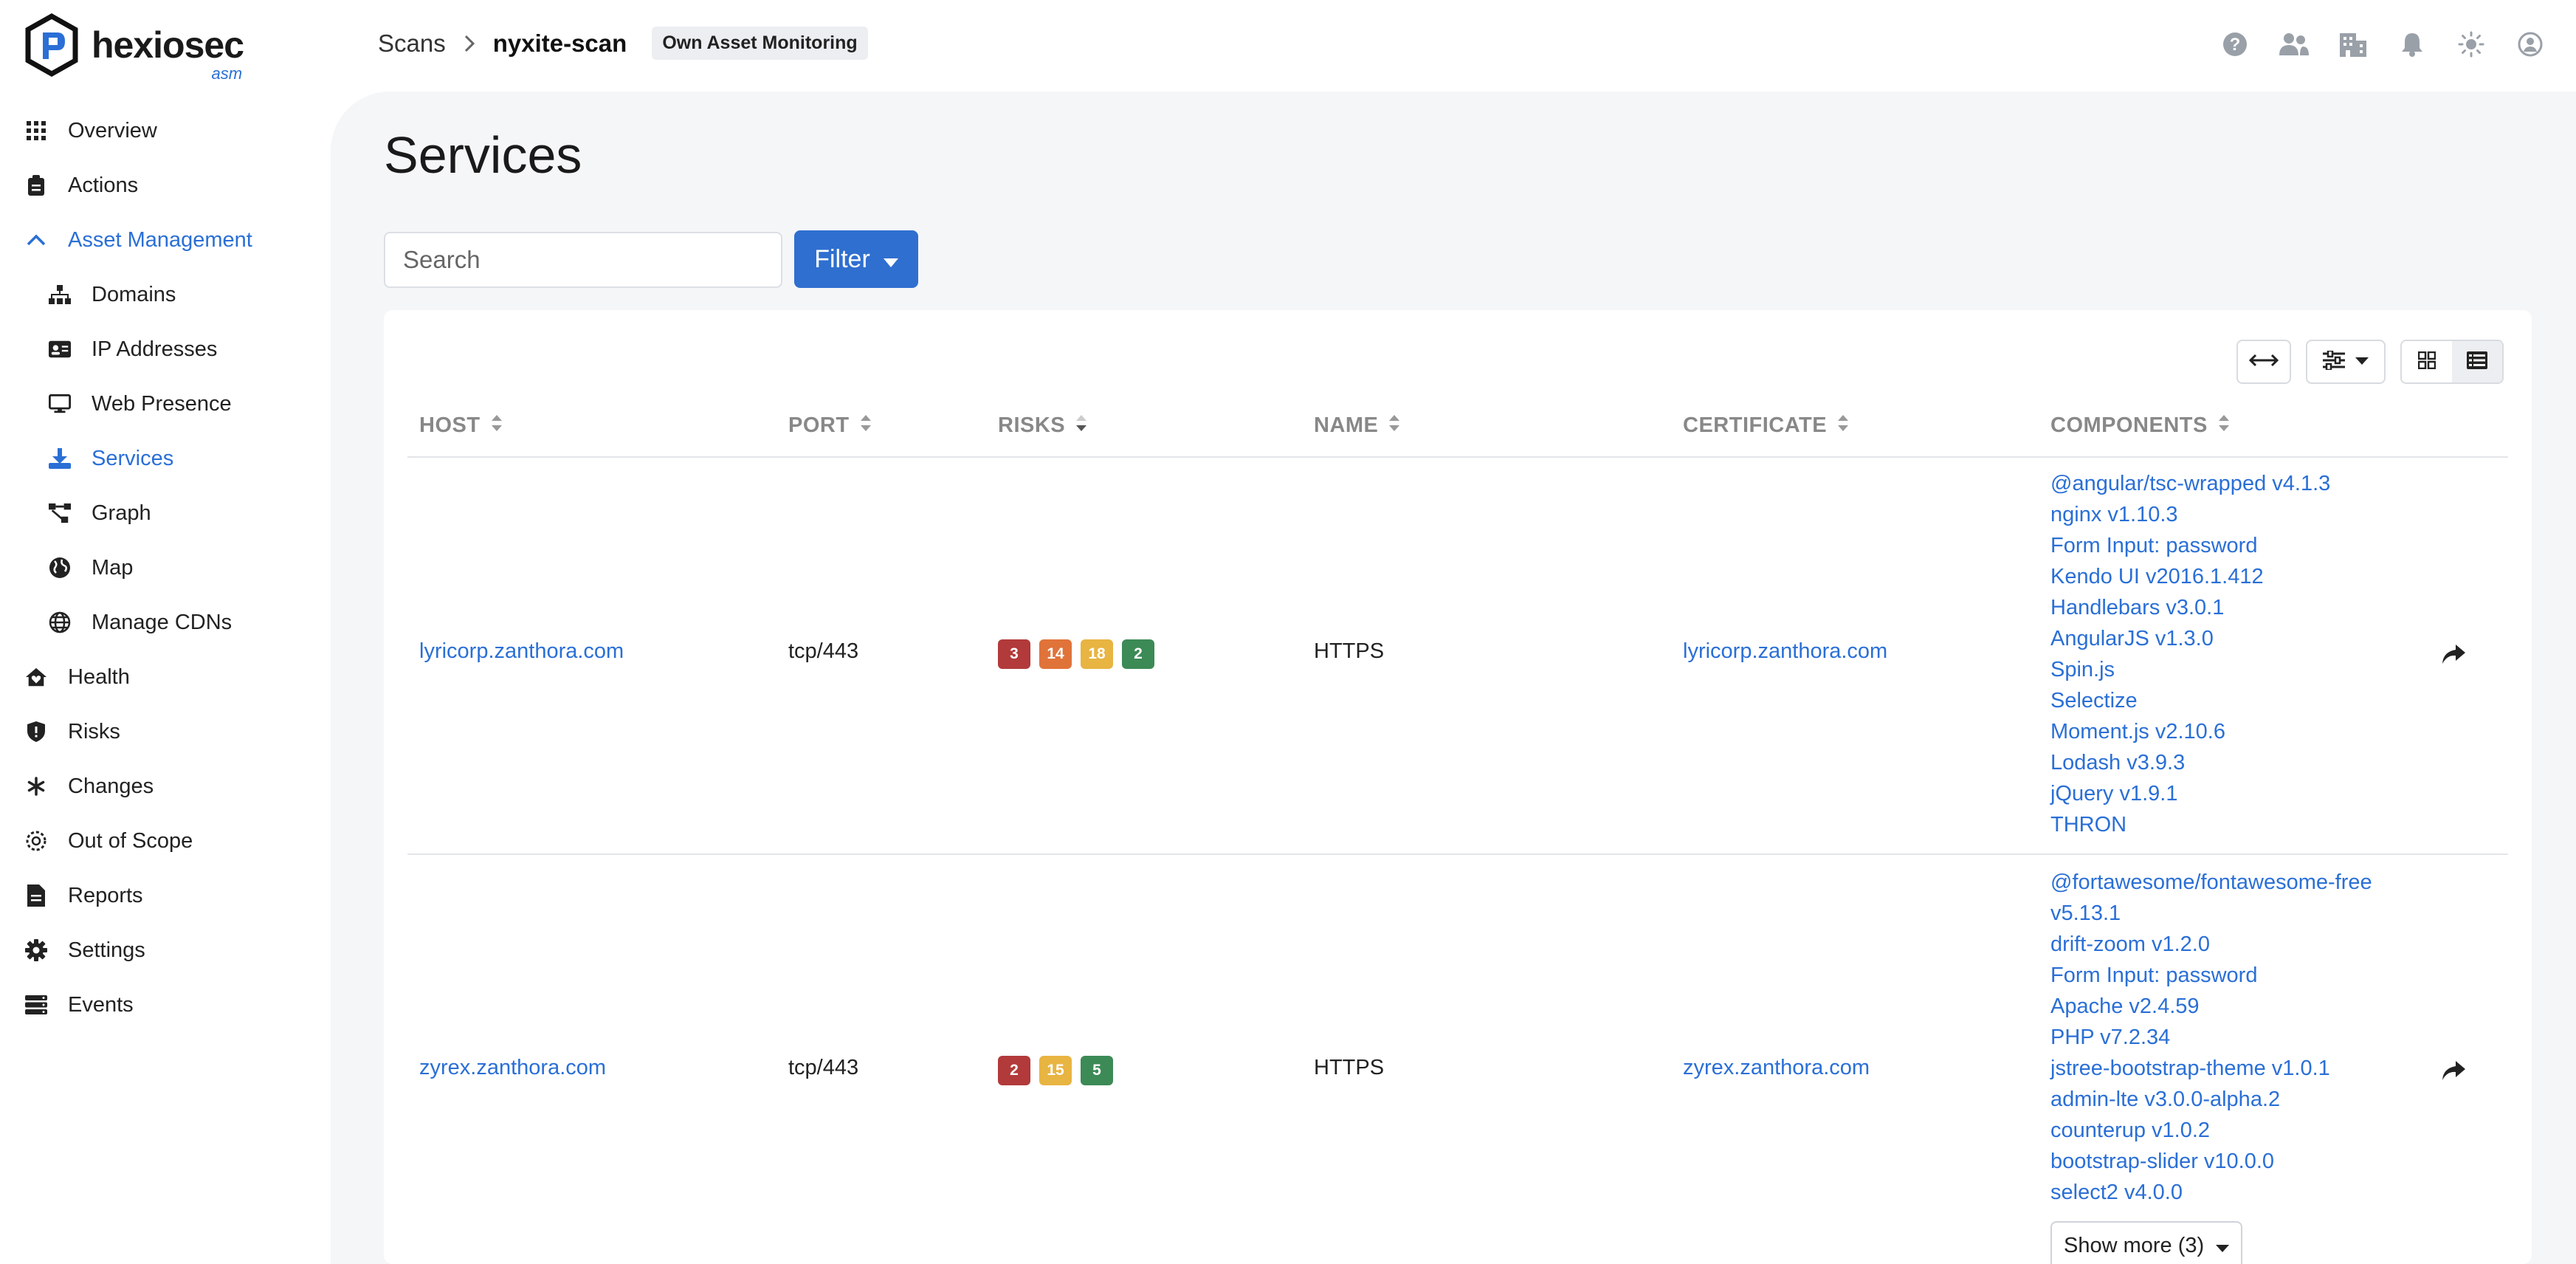 This screenshot has height=1264, width=2576. What do you see at coordinates (2146, 1242) in the screenshot?
I see `show-more-button: Show more (3)` at bounding box center [2146, 1242].